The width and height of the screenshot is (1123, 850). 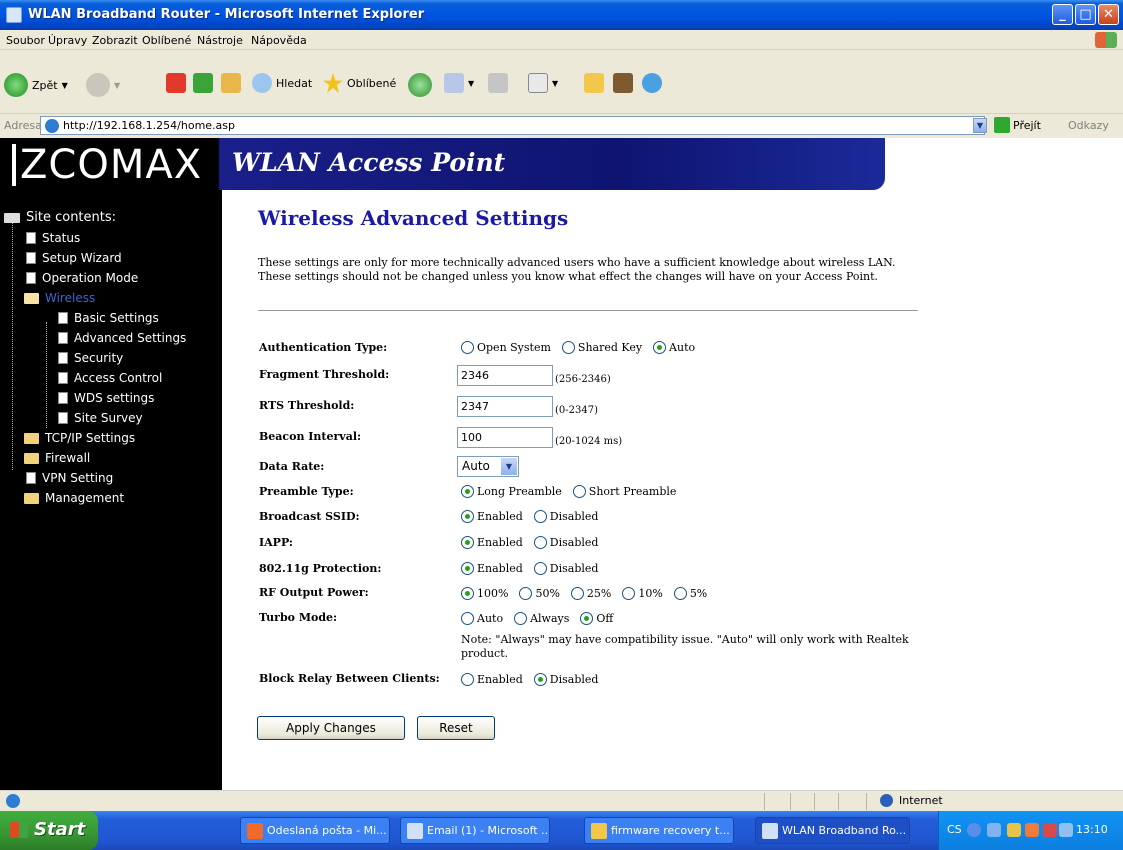 I want to click on menu-help: Nápověda, so click(x=279, y=40).